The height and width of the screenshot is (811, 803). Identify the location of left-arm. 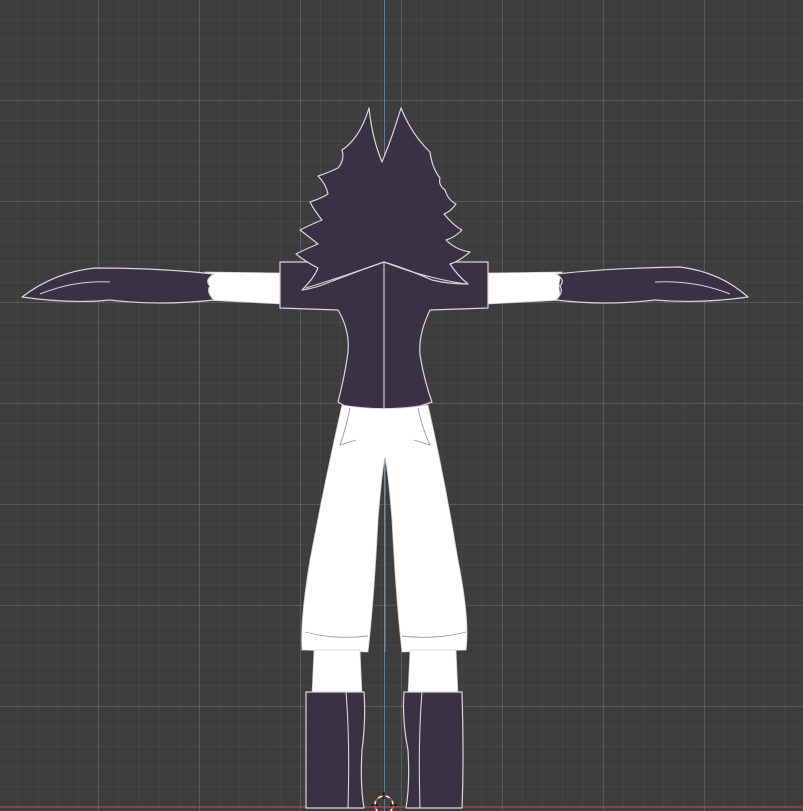
(152, 286).